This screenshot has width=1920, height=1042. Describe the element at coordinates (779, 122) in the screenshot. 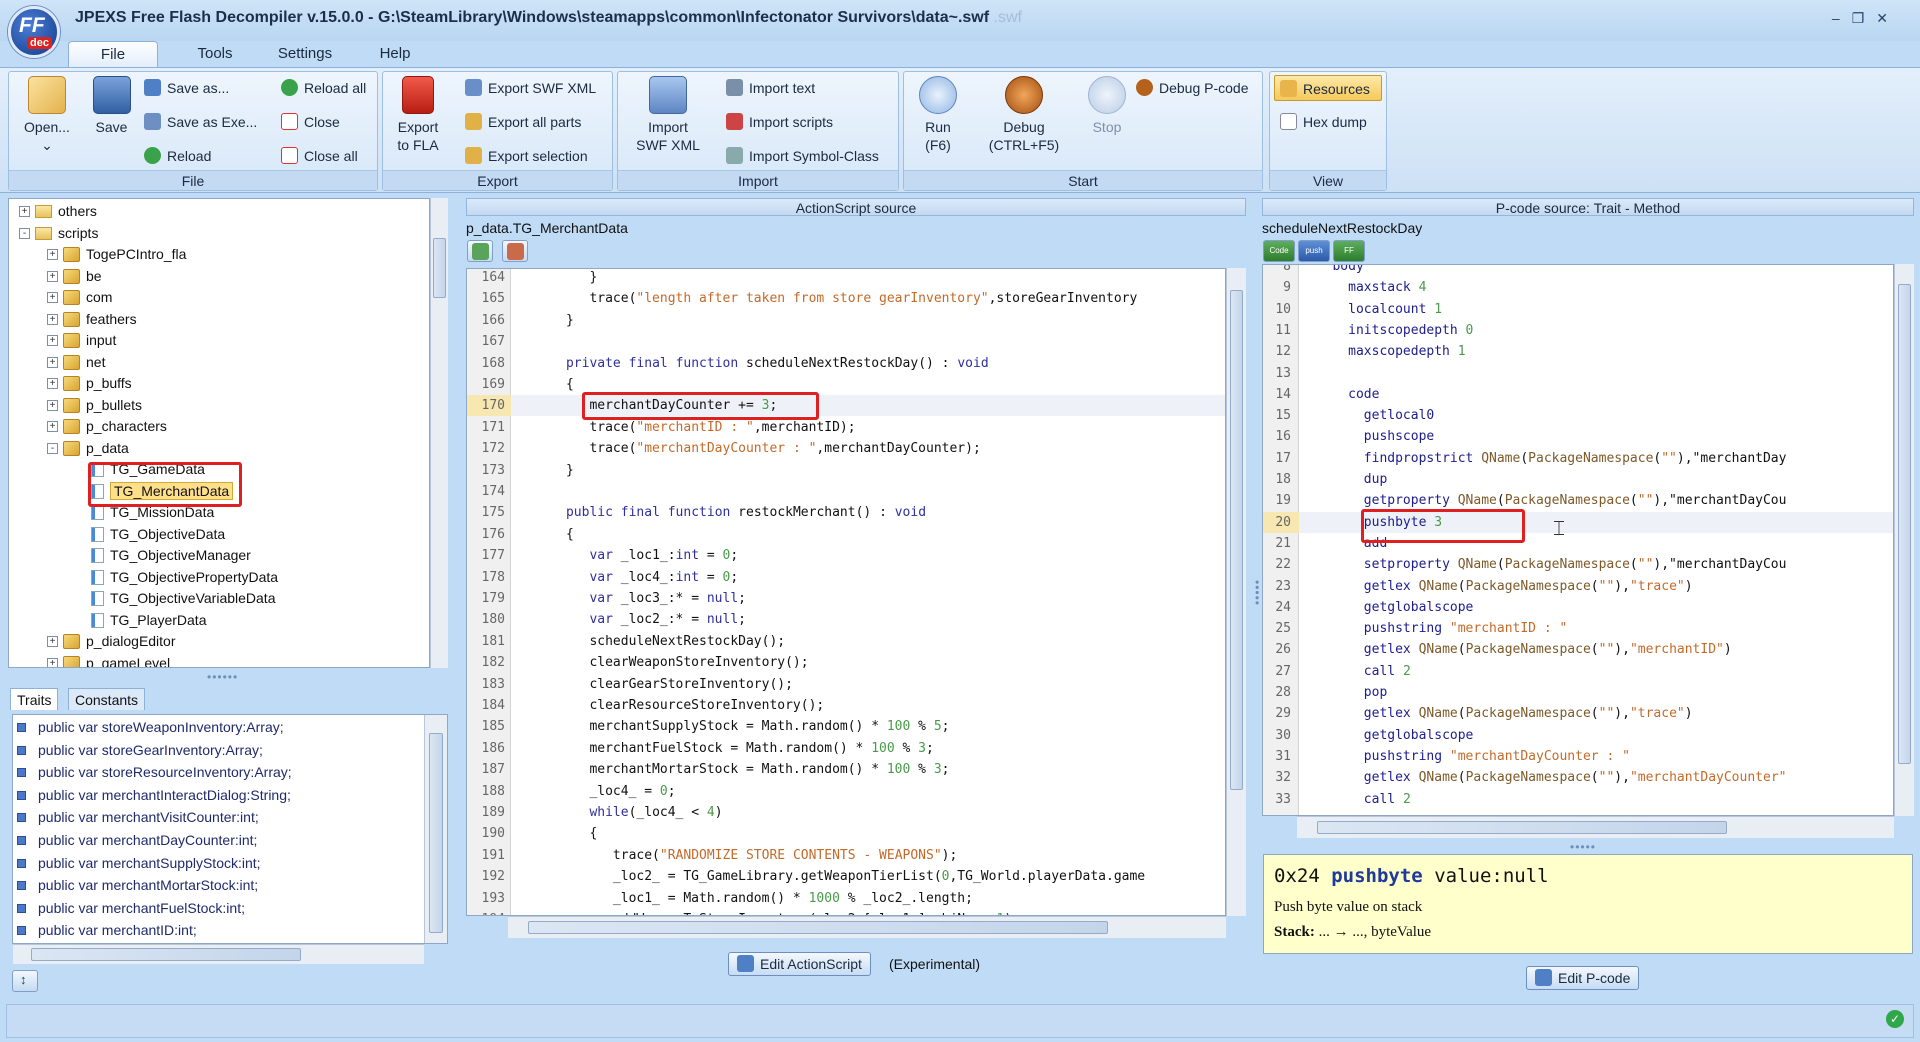

I see `import-scripts-button: Import scripts` at that location.